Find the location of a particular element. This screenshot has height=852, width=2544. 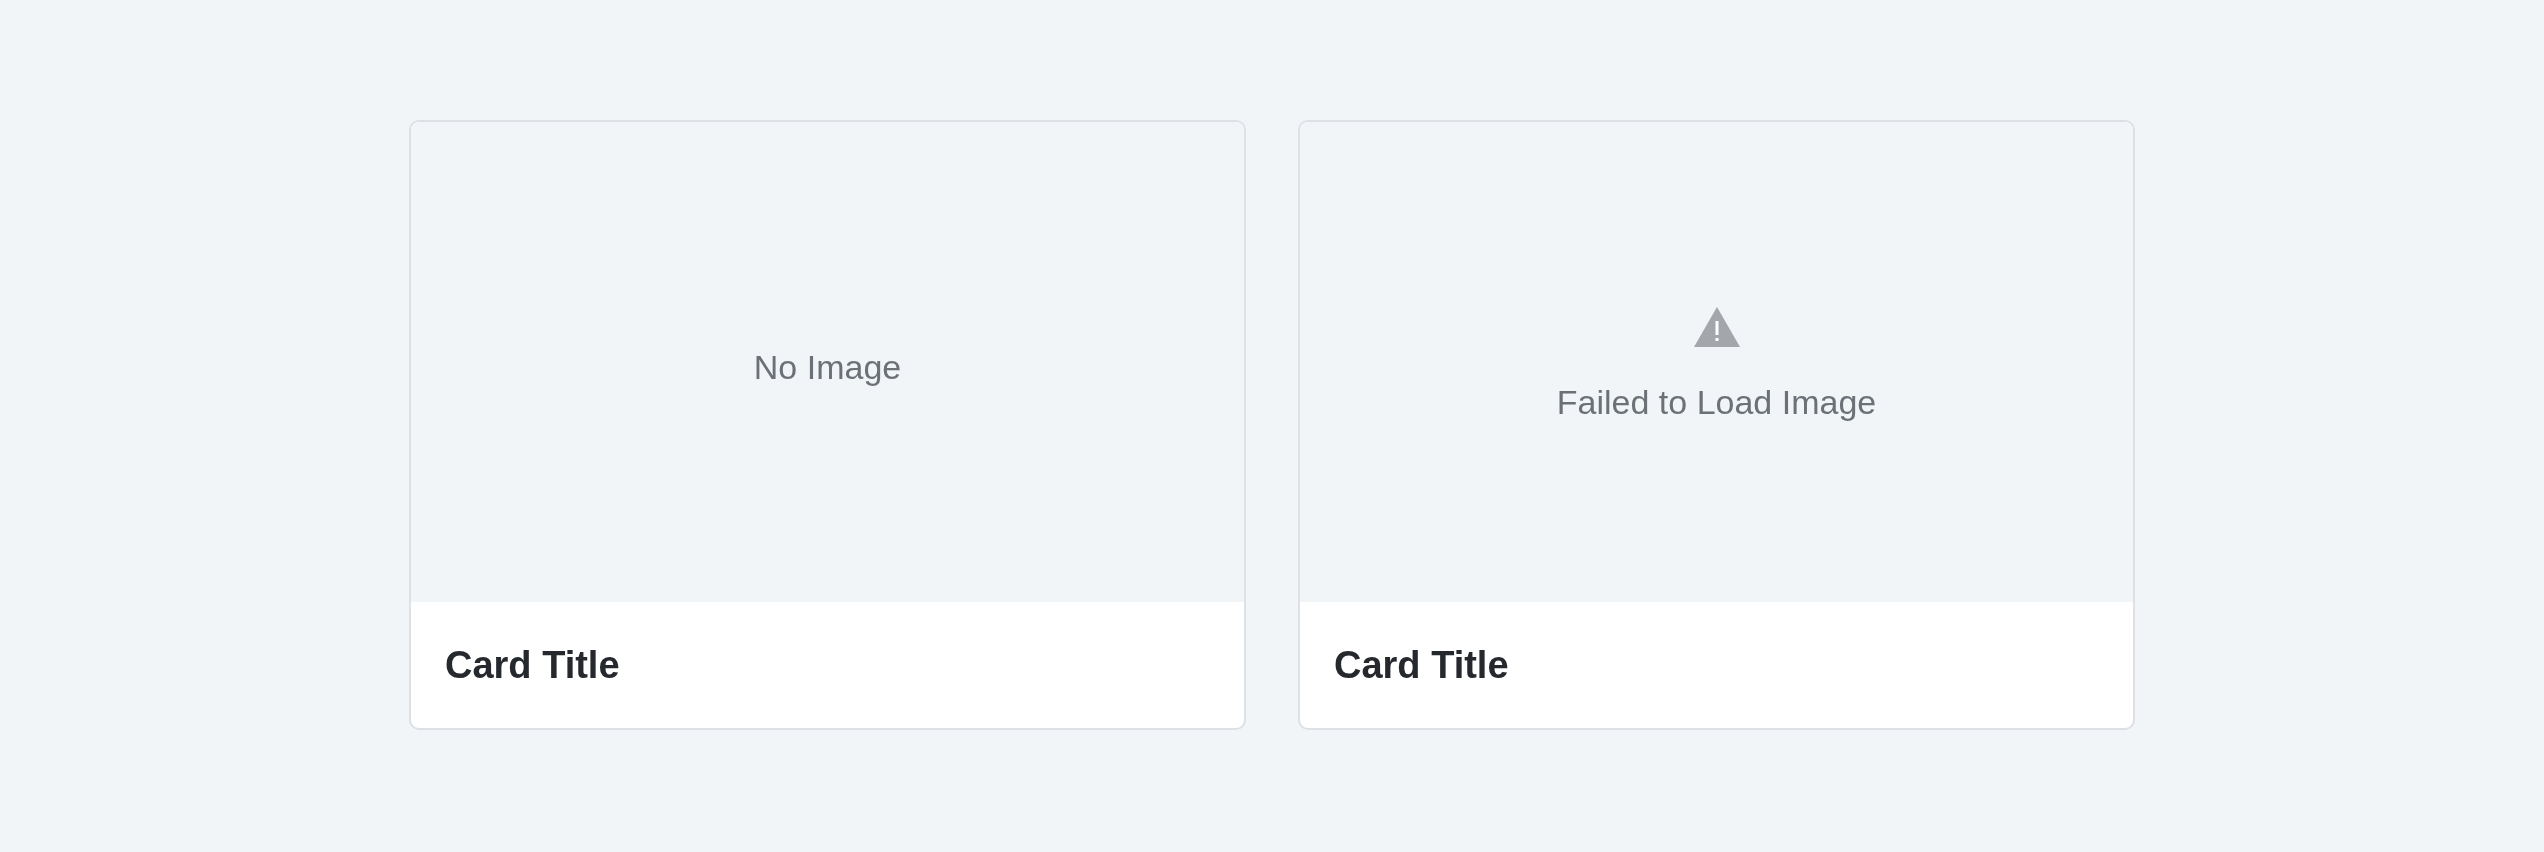

placeholder-message: Failed to Load Image is located at coordinates (1716, 402).